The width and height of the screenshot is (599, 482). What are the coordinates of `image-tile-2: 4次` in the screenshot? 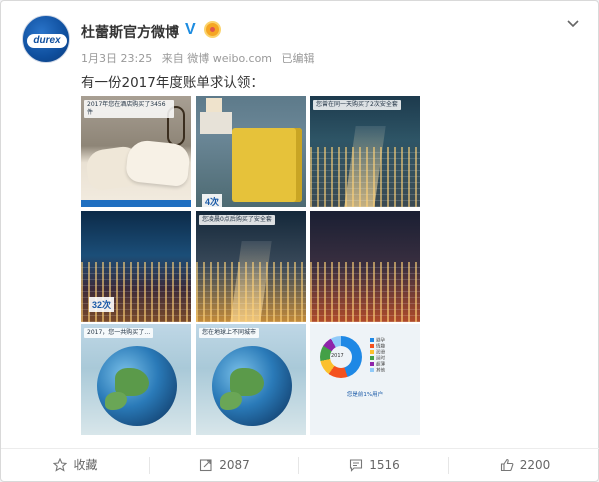 It's located at (251, 151).